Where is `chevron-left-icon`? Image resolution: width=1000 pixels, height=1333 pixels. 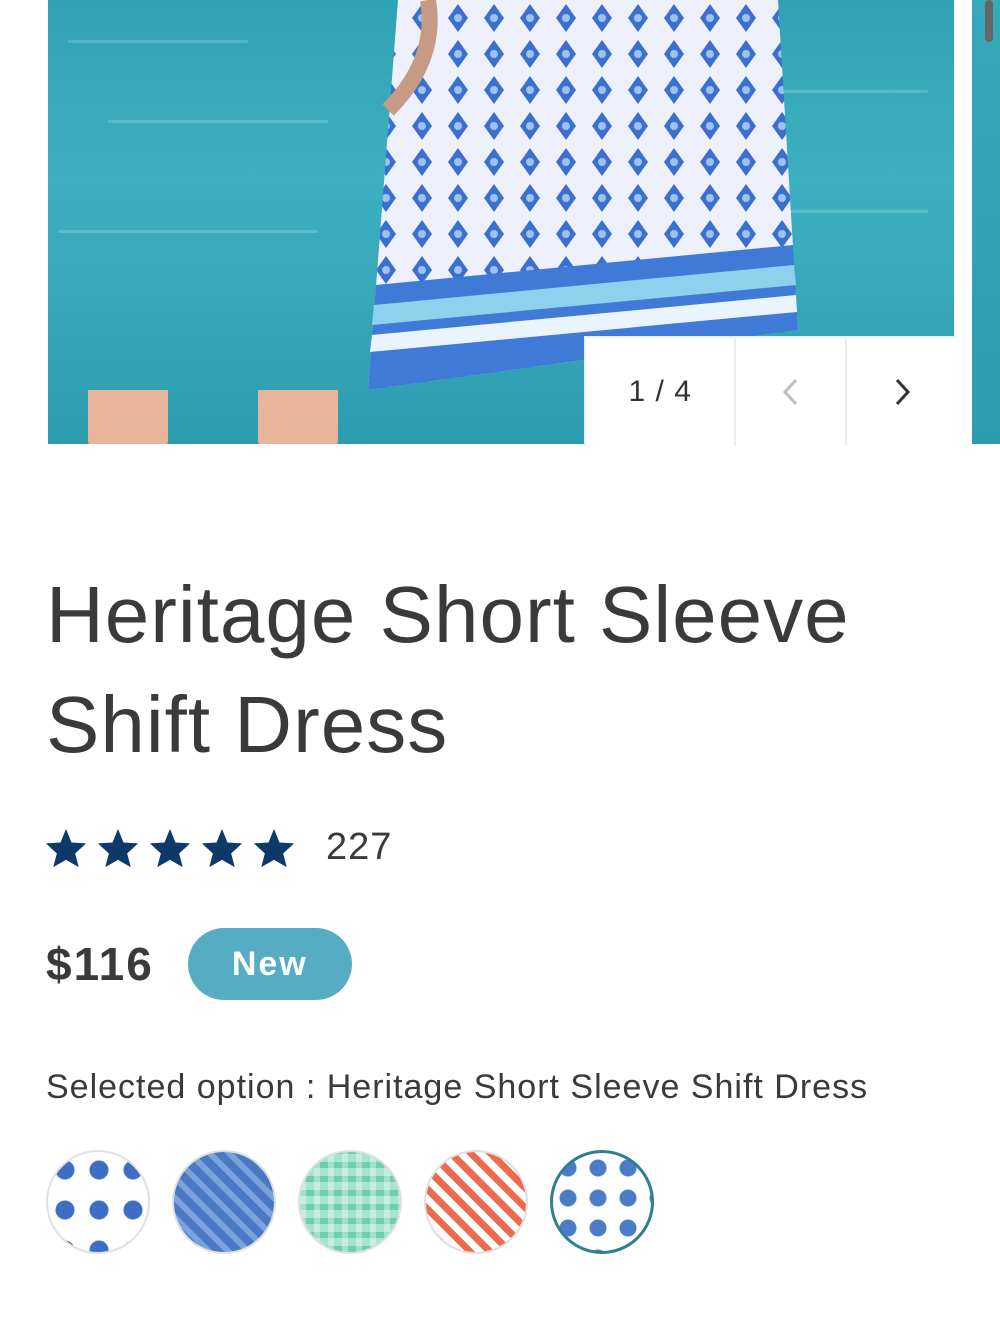 chevron-left-icon is located at coordinates (789, 392).